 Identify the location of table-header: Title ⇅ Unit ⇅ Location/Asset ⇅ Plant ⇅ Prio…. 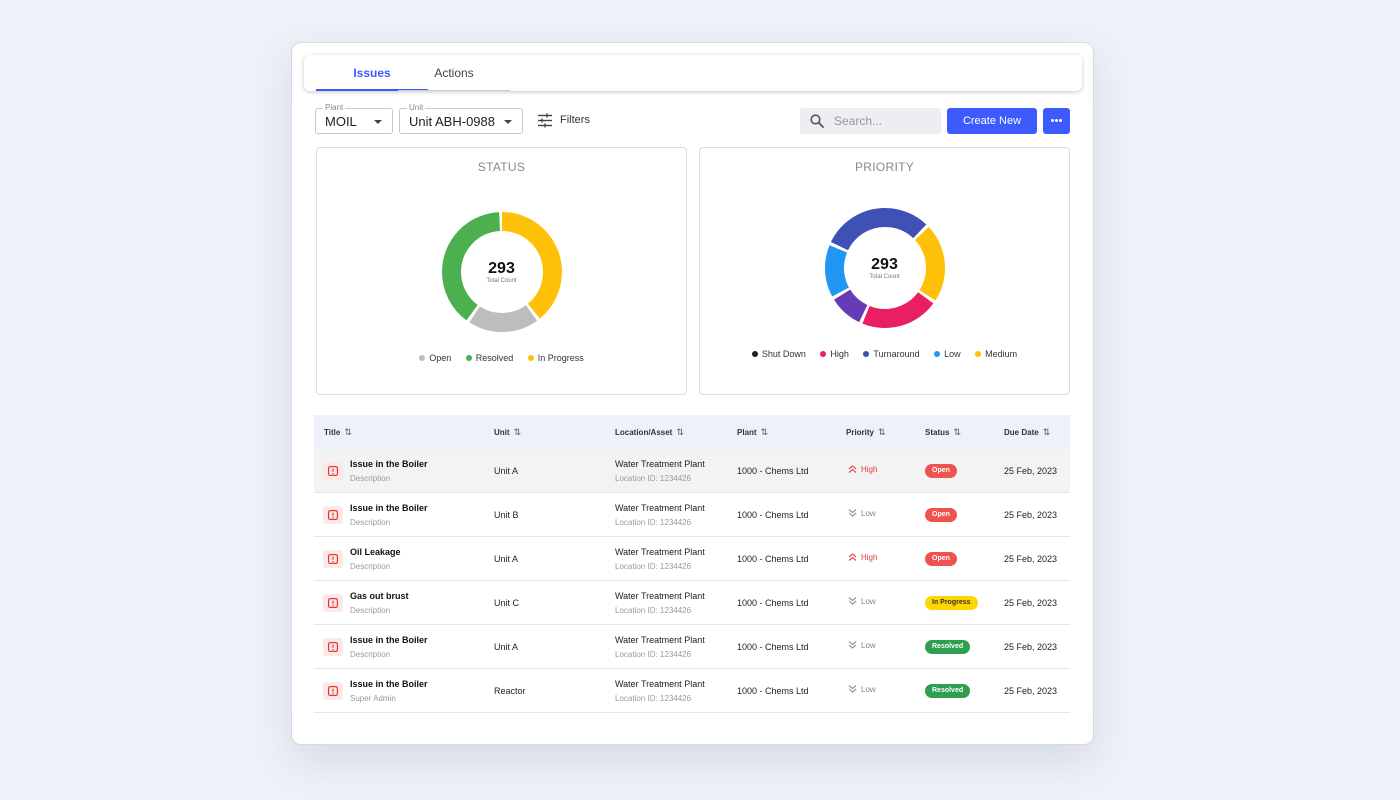
(692, 432).